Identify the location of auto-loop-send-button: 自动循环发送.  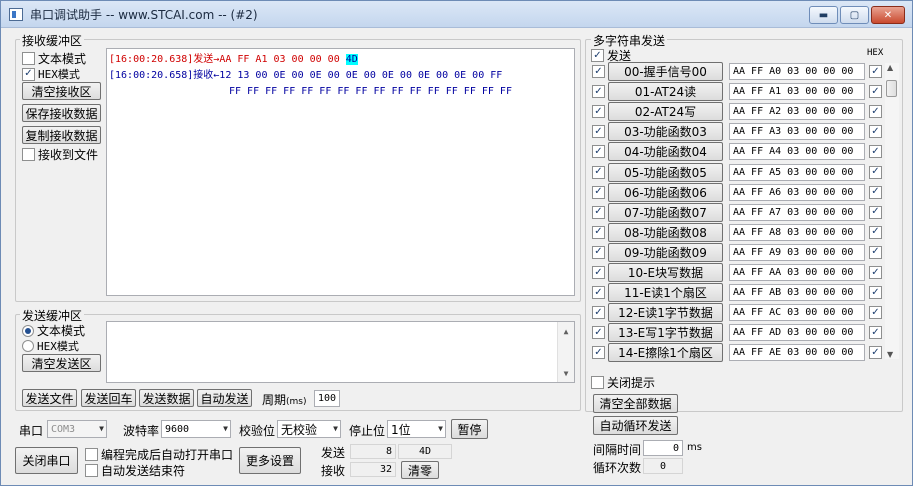
(635, 425).